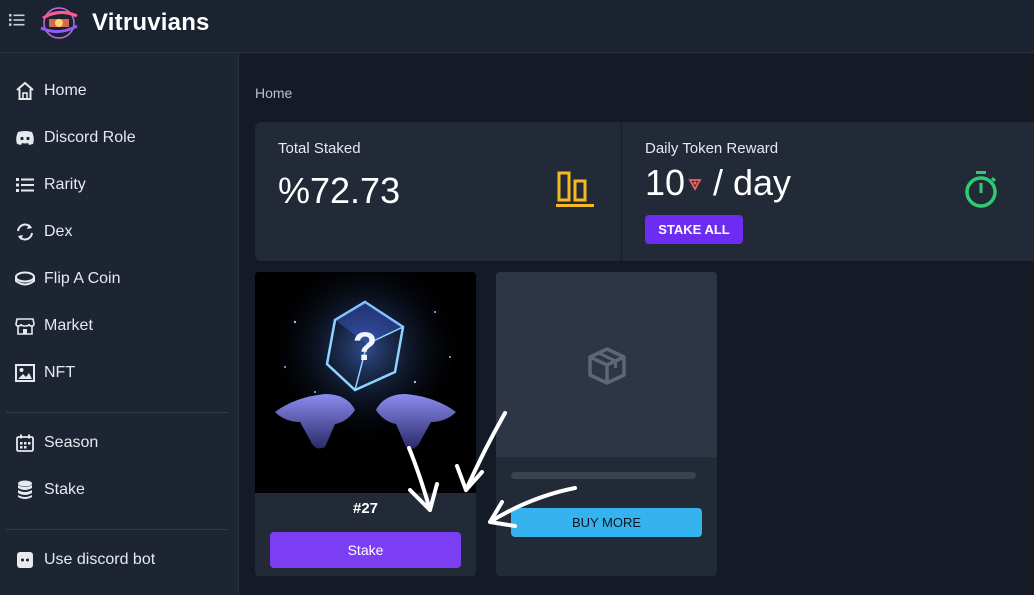  Describe the element at coordinates (65, 90) in the screenshot. I see `sidebar-item-label: Home` at that location.